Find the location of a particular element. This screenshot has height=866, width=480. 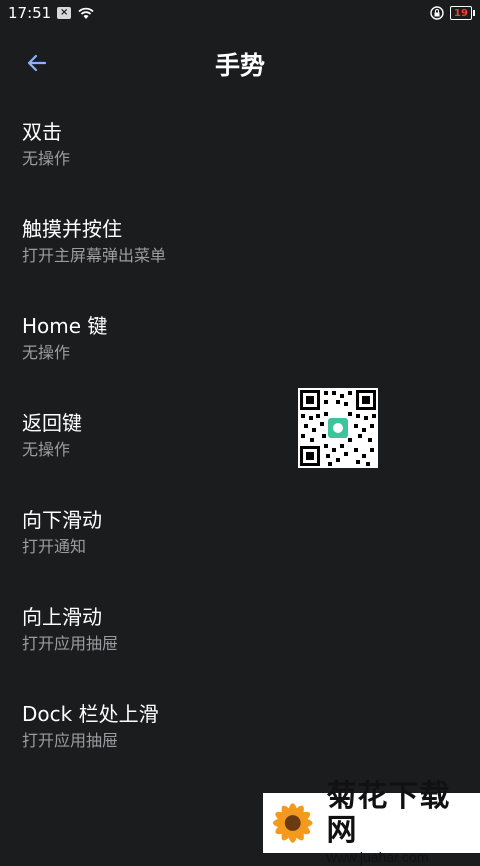

battery-icon: 19 is located at coordinates (462, 13).